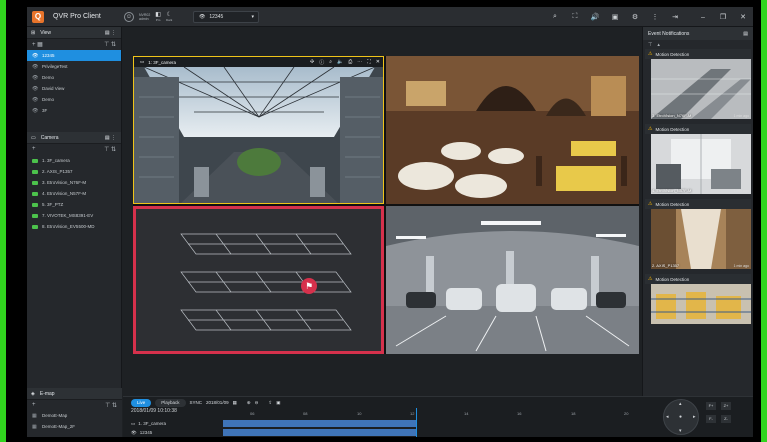 The image size is (767, 442). Describe the element at coordinates (110, 149) in the screenshot. I see `camera-filter-sort-icon: ⊤ ⇅` at that location.